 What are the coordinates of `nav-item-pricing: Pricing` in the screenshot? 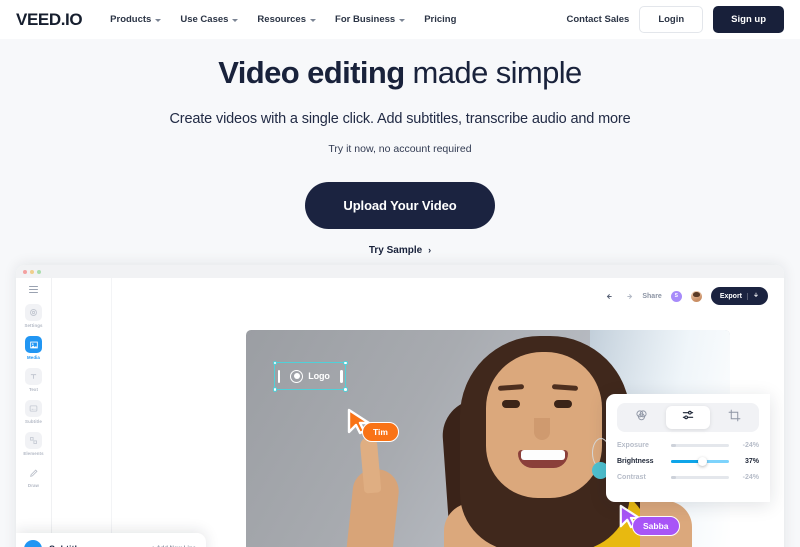 It's located at (440, 19).